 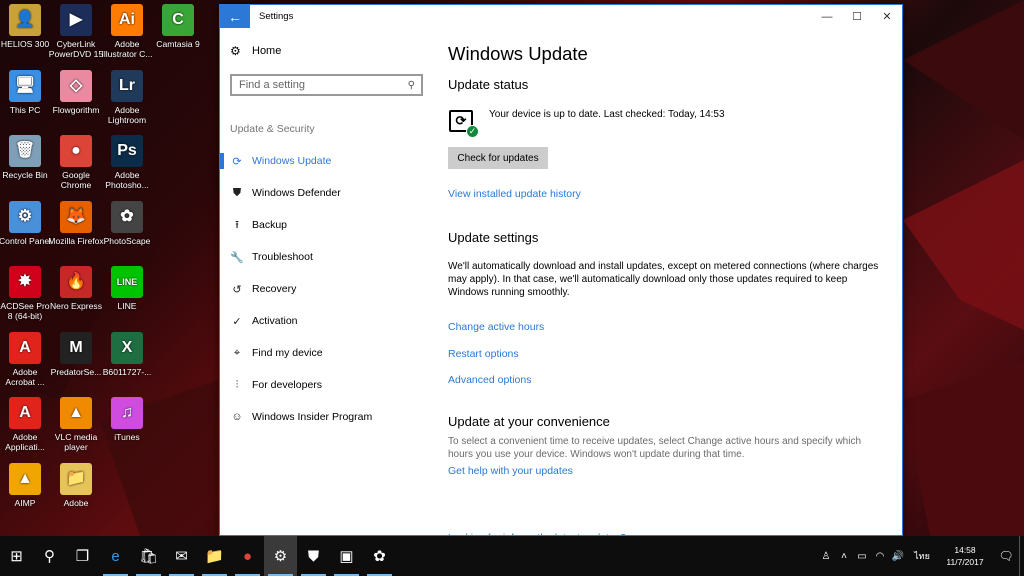 I want to click on refresh-icon: ⟳, so click(x=237, y=161).